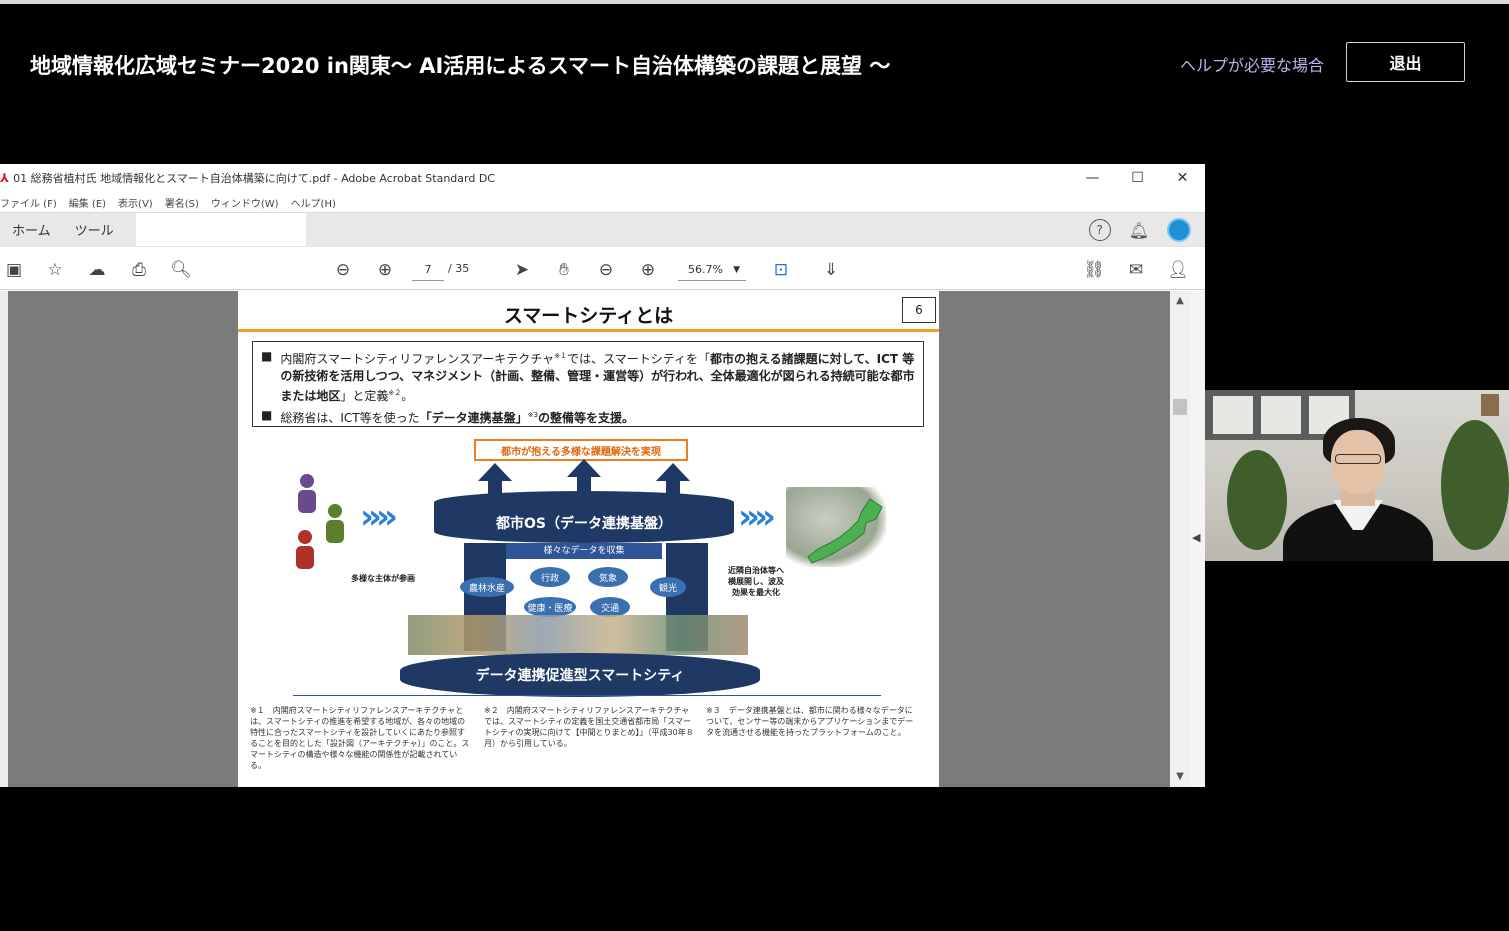 This screenshot has width=1509, height=931. Describe the element at coordinates (648, 270) in the screenshot. I see `zoom-in-icon: ⊕` at that location.